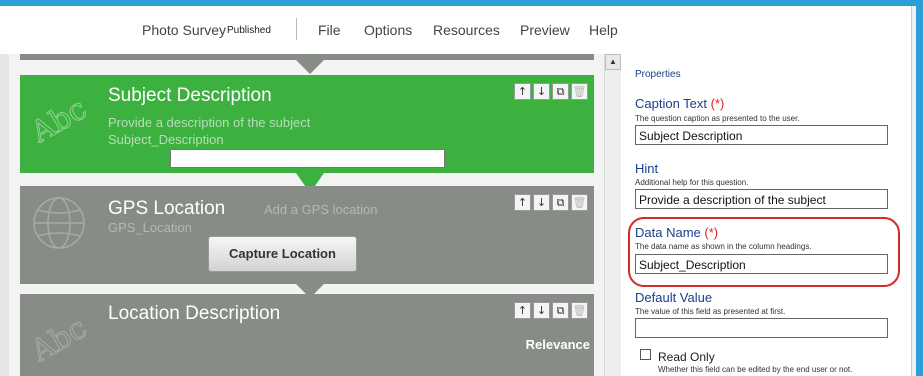  What do you see at coordinates (59, 223) in the screenshot?
I see `globe-icon` at bounding box center [59, 223].